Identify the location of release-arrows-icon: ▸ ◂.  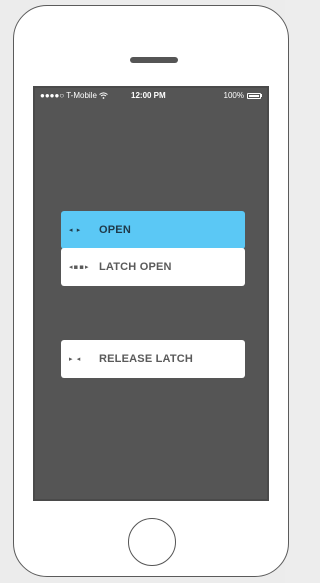
(75, 359).